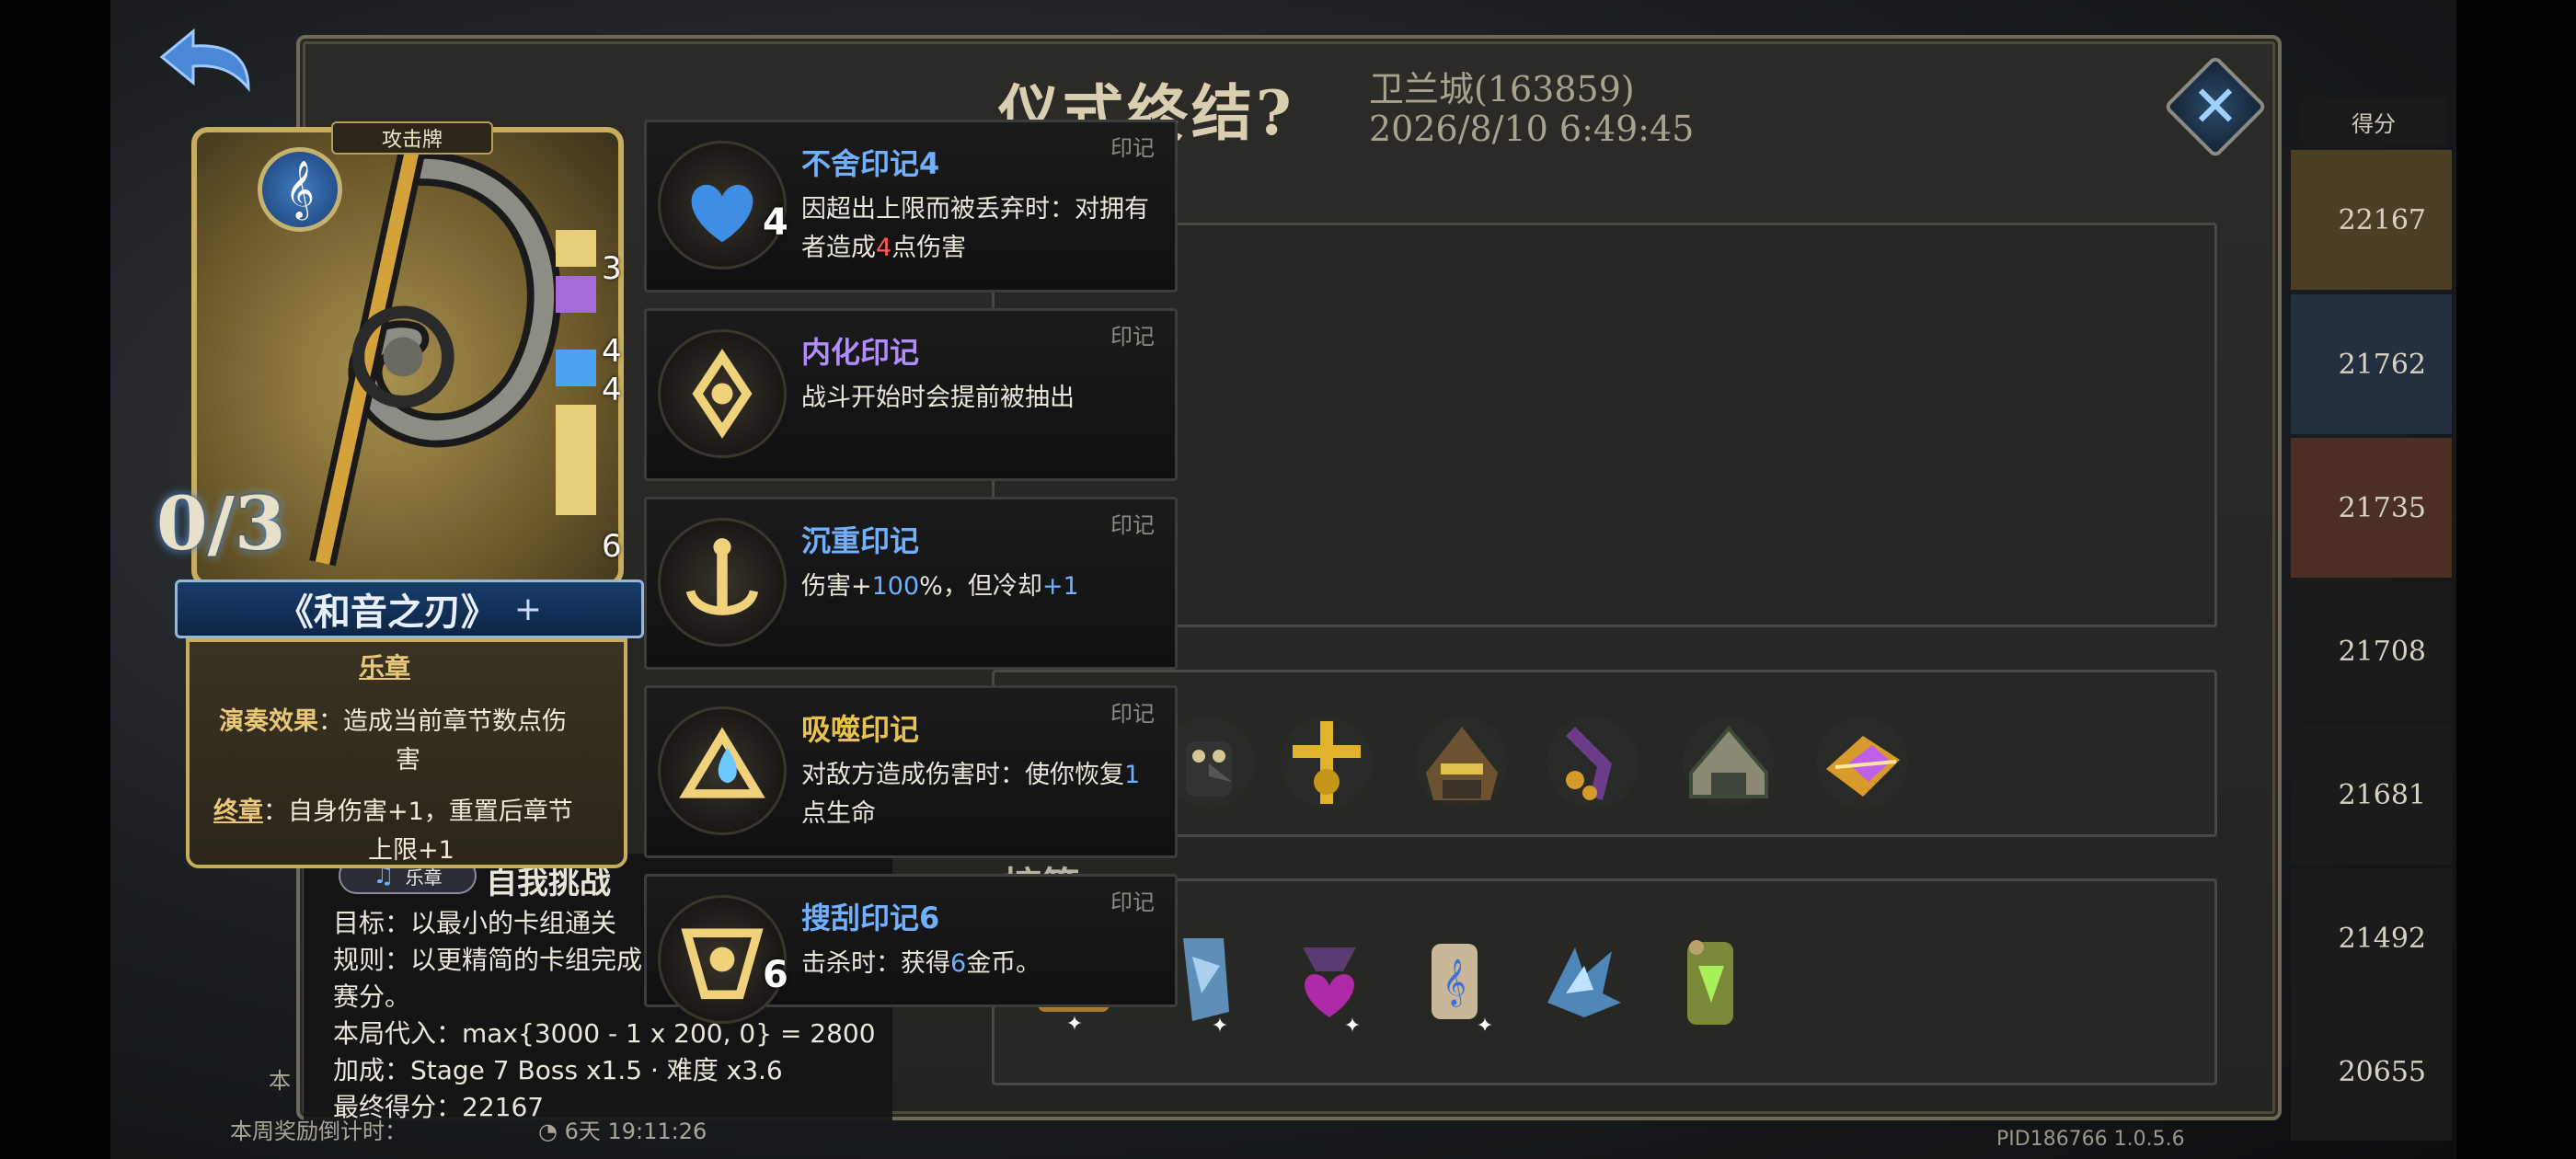 Image resolution: width=2576 pixels, height=1159 pixels. Describe the element at coordinates (1592, 762) in the screenshot. I see `purple-slingshot-icon` at that location.